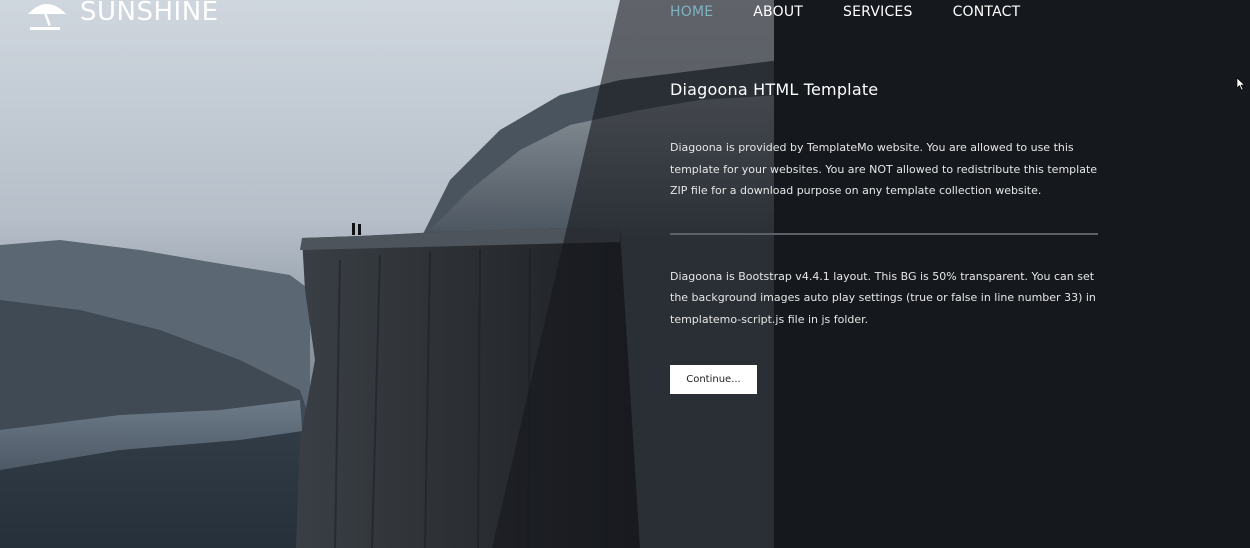  Describe the element at coordinates (1241, 83) in the screenshot. I see `mouse-cursor-icon` at that location.